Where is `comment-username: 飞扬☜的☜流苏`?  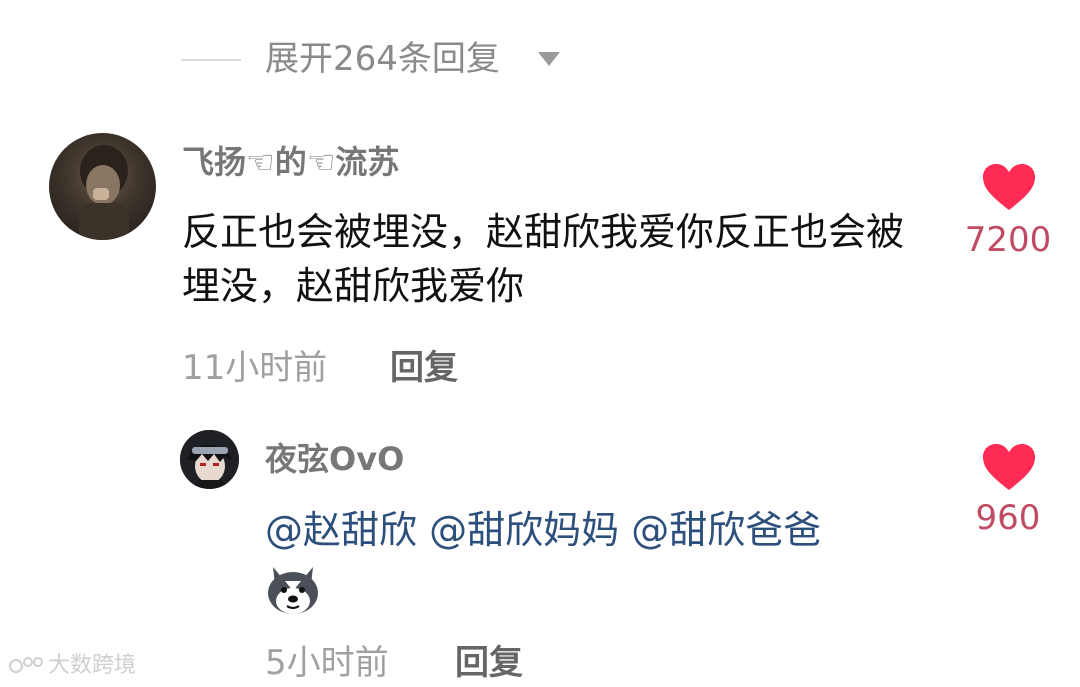
comment-username: 飞扬☜的☜流苏 is located at coordinates (290, 162).